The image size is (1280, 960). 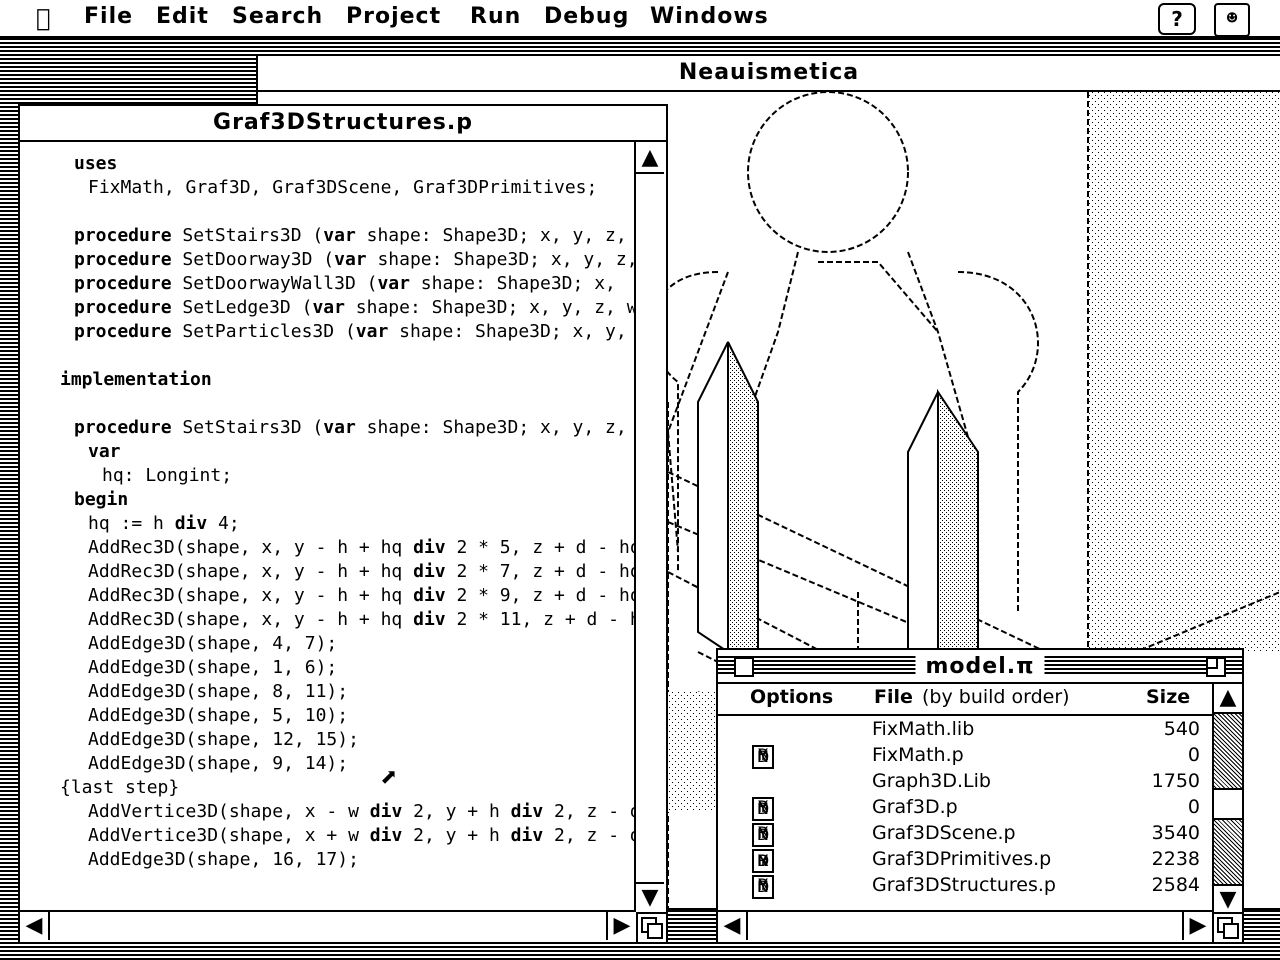 What do you see at coordinates (119, 788) in the screenshot?
I see `code-line: {last step}` at bounding box center [119, 788].